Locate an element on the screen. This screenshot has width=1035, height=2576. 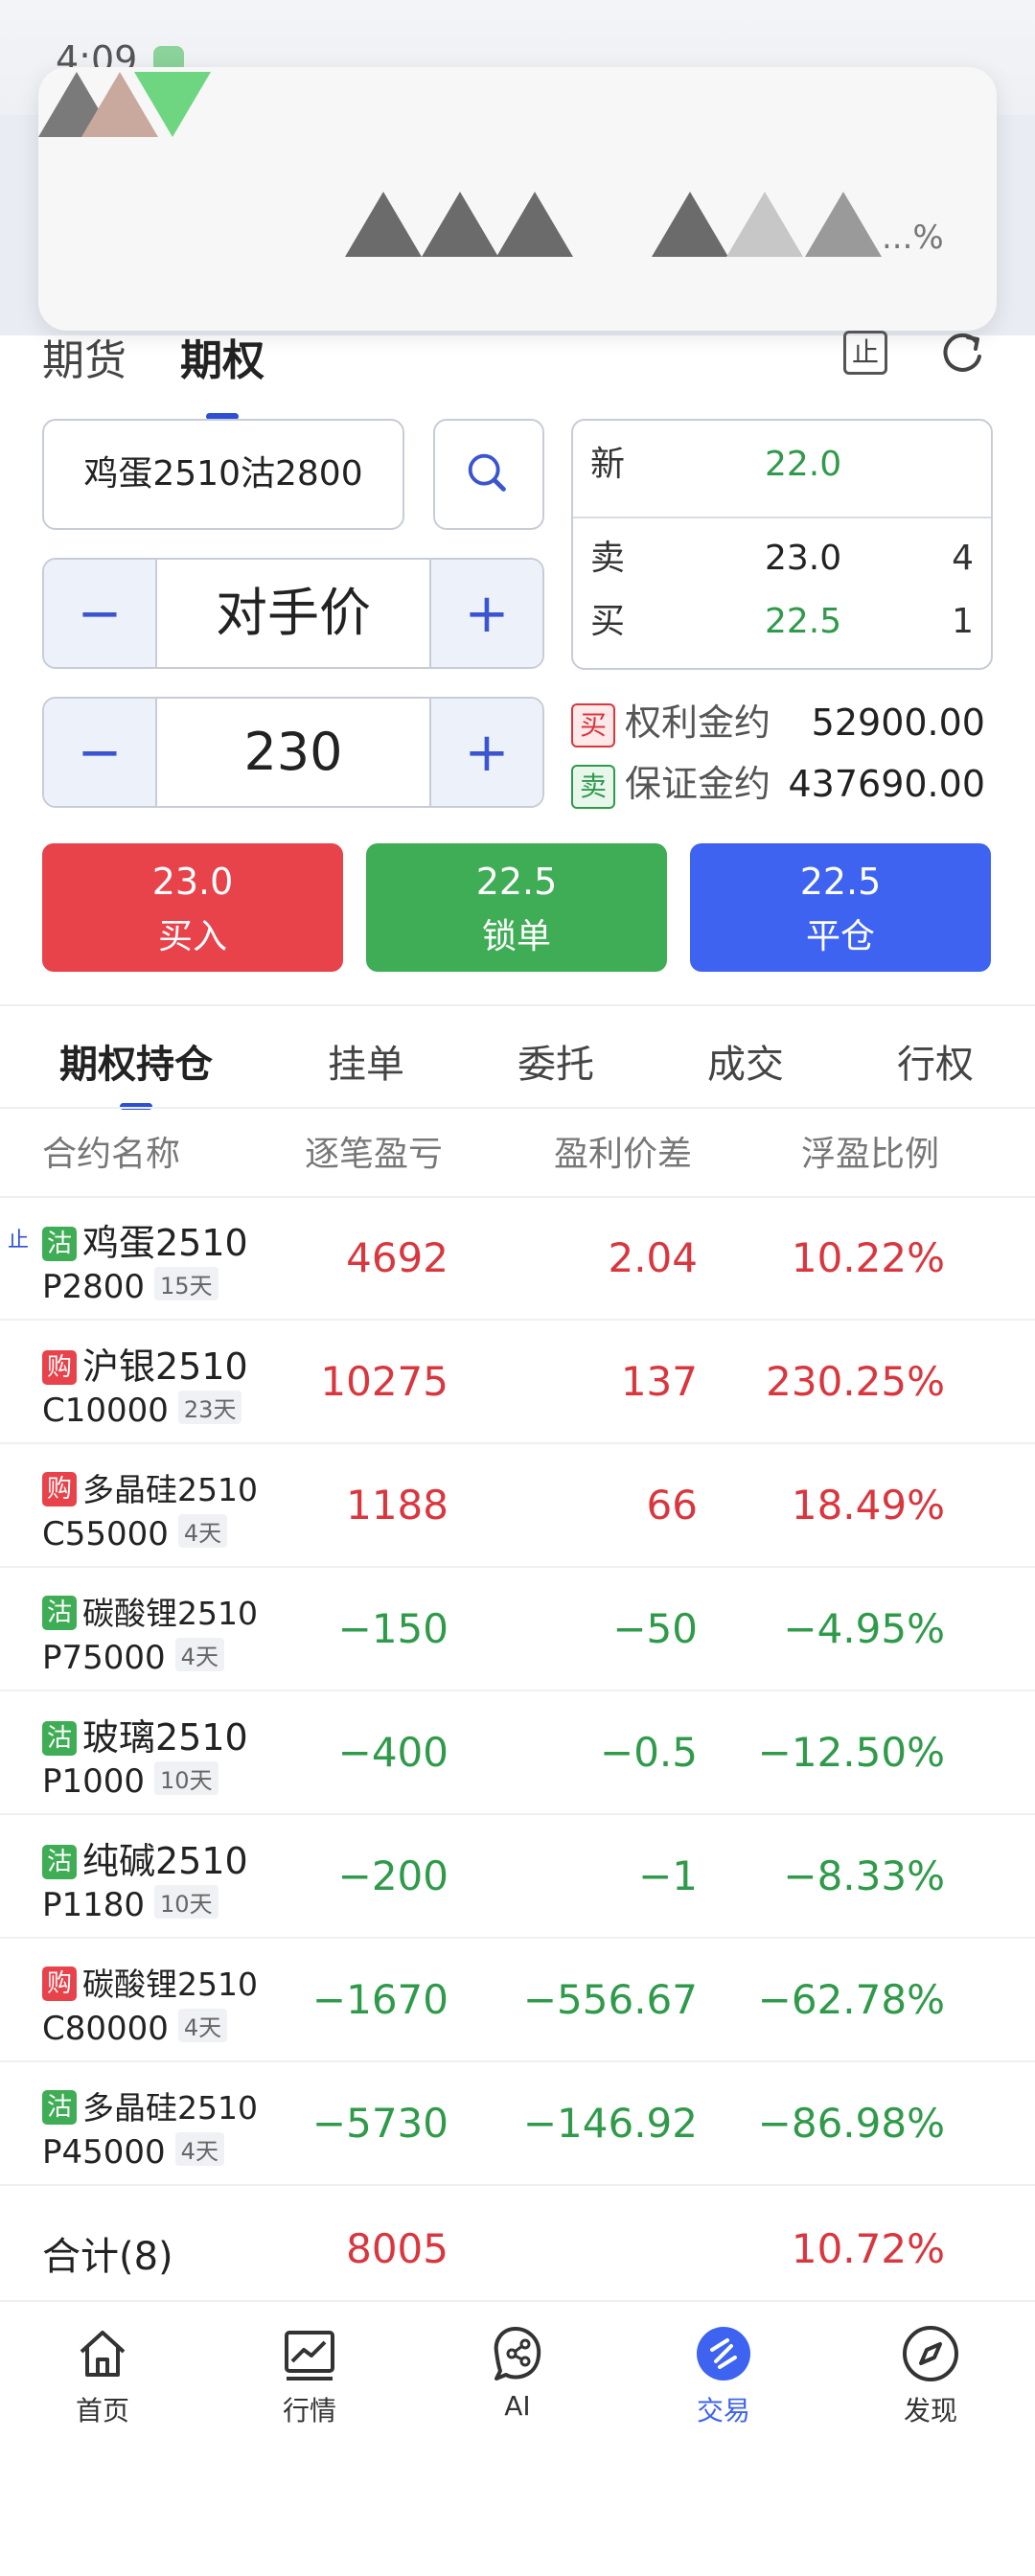
nav-market: 行情 is located at coordinates (309, 2375).